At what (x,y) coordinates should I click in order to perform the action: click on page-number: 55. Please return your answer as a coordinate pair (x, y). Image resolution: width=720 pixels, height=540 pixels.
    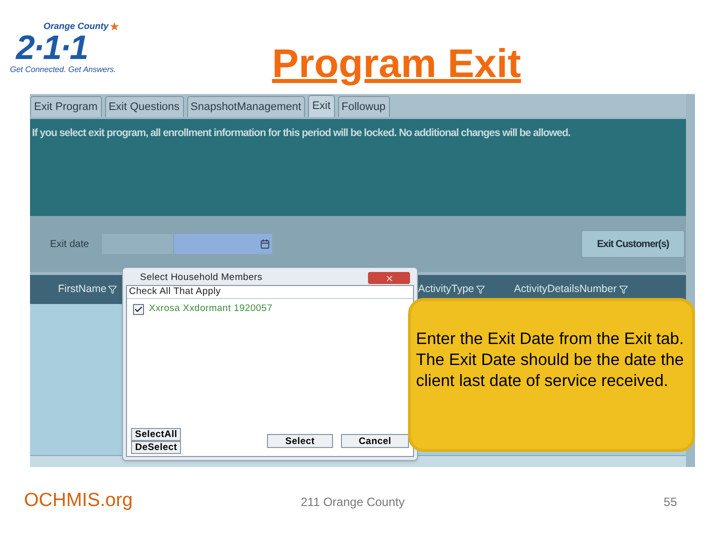
    Looking at the image, I should click on (670, 502).